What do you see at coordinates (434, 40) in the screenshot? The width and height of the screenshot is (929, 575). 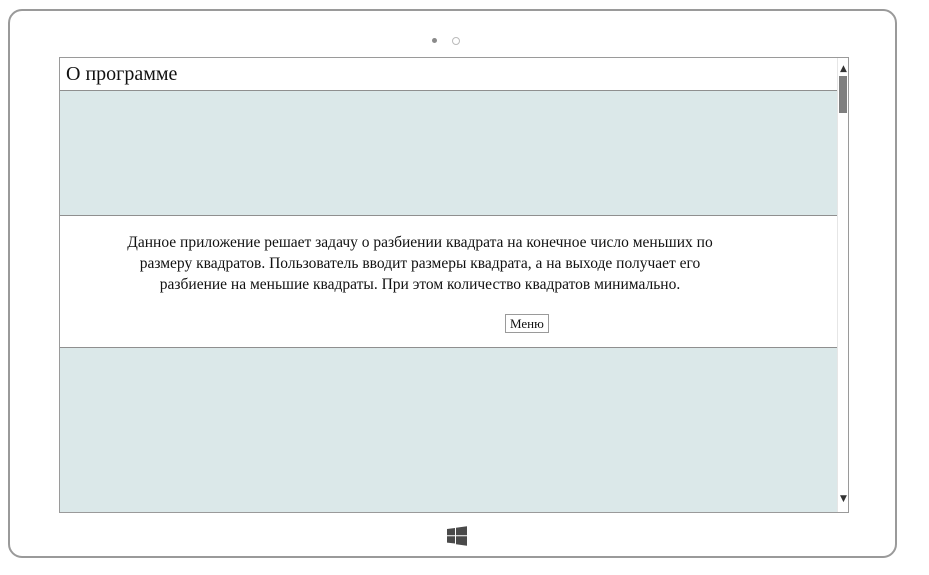 I see `camera-sensor-dot` at bounding box center [434, 40].